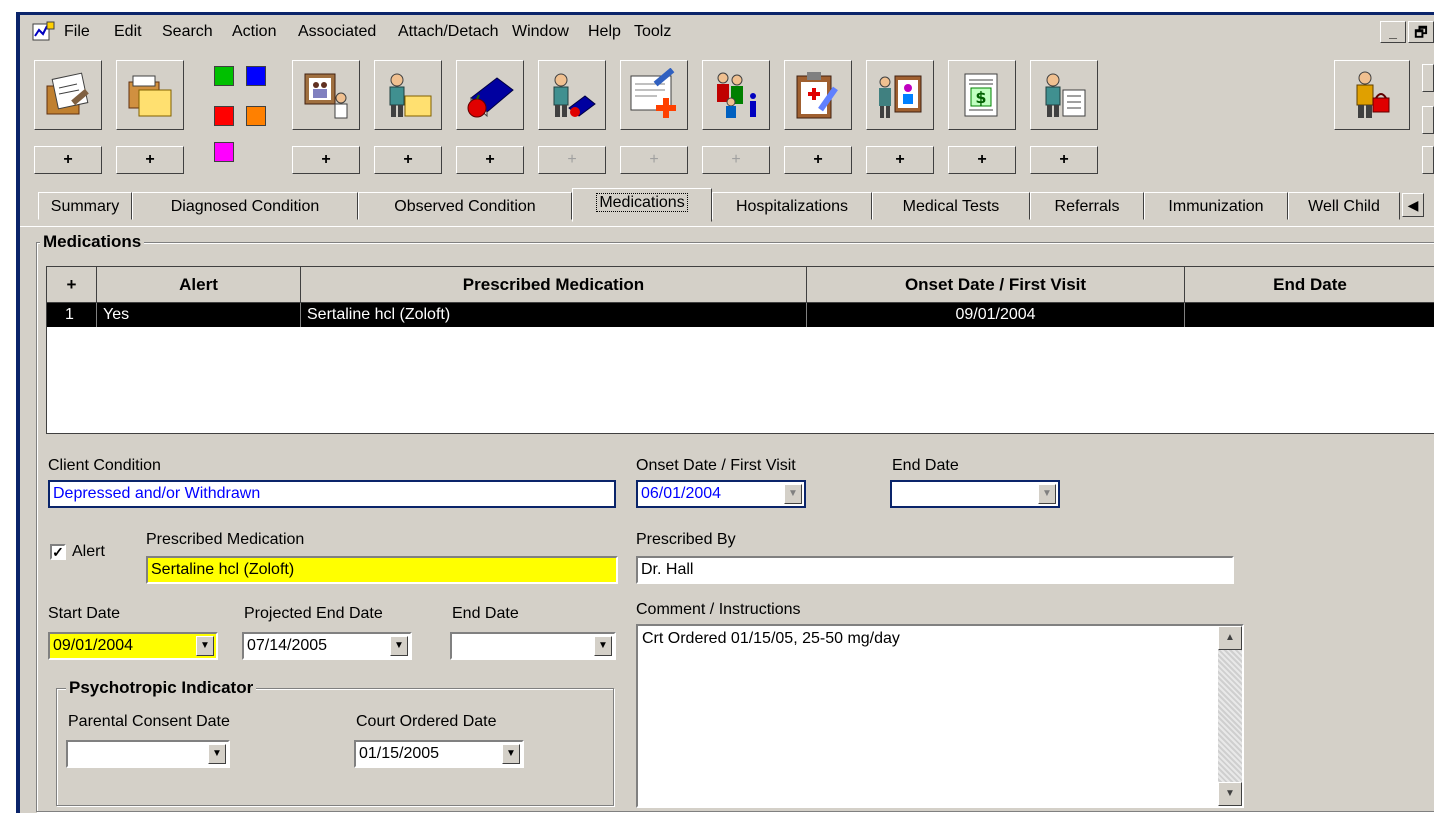 This screenshot has width=1434, height=813. What do you see at coordinates (736, 160) in the screenshot?
I see `family-info-add-button: +` at bounding box center [736, 160].